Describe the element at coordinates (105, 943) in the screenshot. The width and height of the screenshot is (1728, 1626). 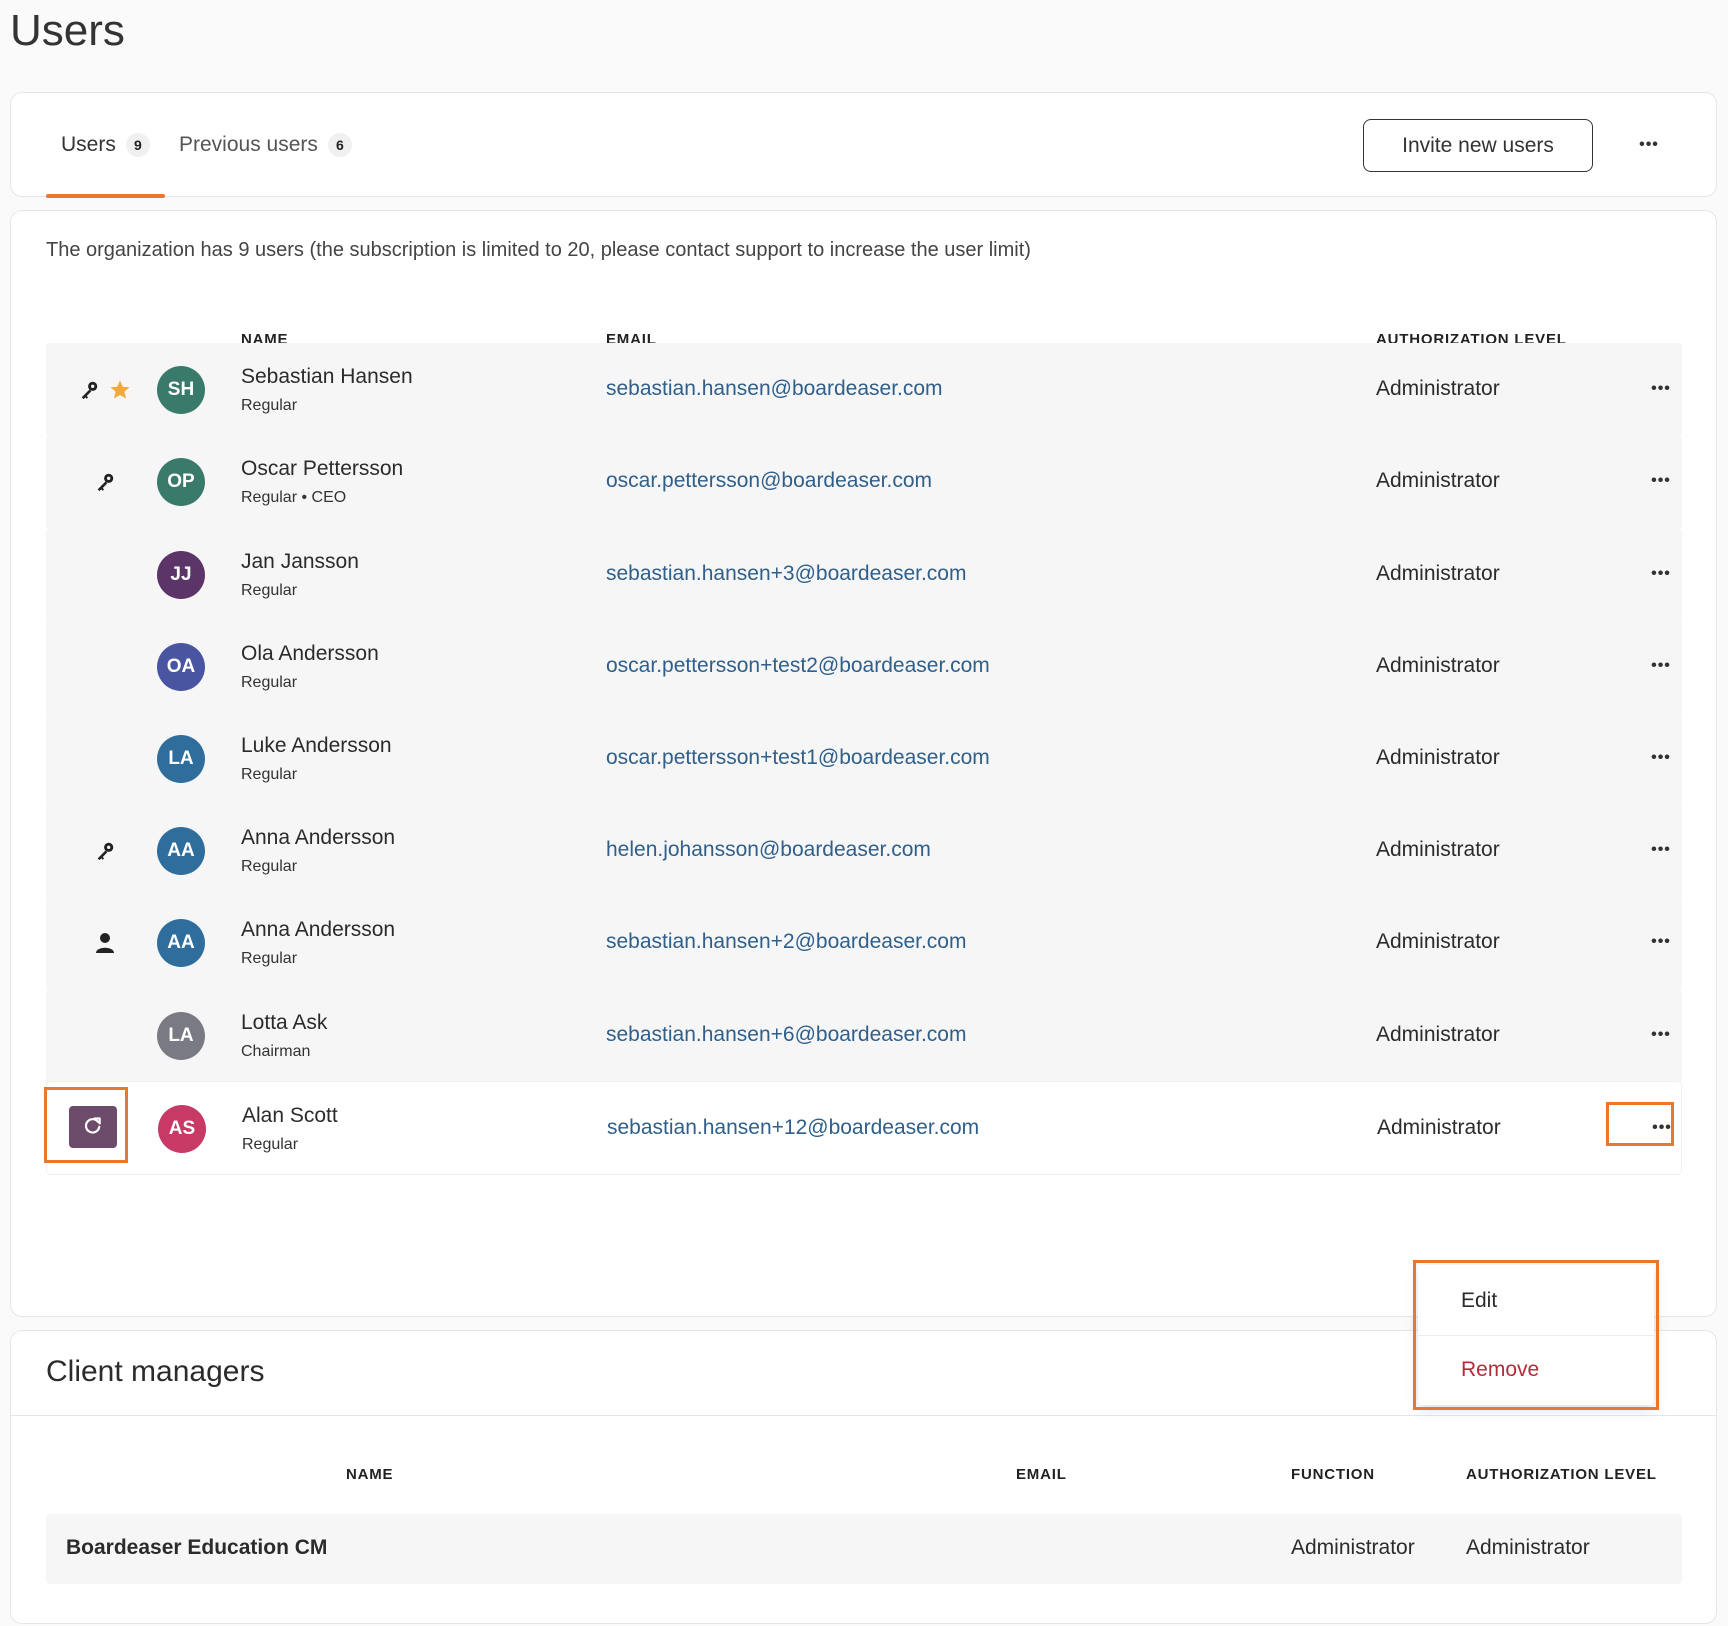
I see `person-icon` at that location.